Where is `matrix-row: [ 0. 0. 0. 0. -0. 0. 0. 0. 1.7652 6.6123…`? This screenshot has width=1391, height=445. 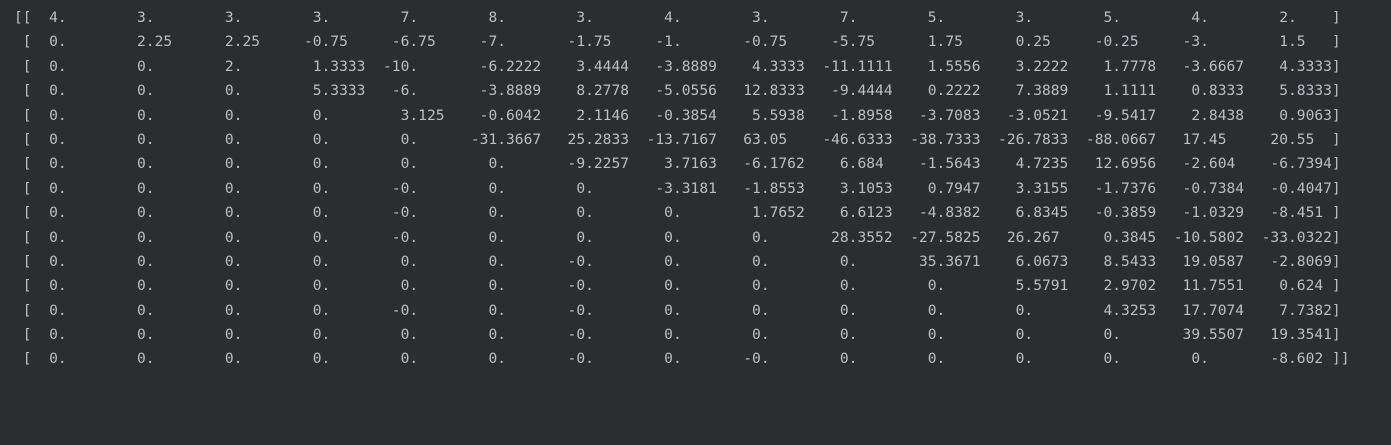 matrix-row: [ 0. 0. 0. 0. -0. 0. 0. 0. 1.7652 6.6123… is located at coordinates (677, 213).